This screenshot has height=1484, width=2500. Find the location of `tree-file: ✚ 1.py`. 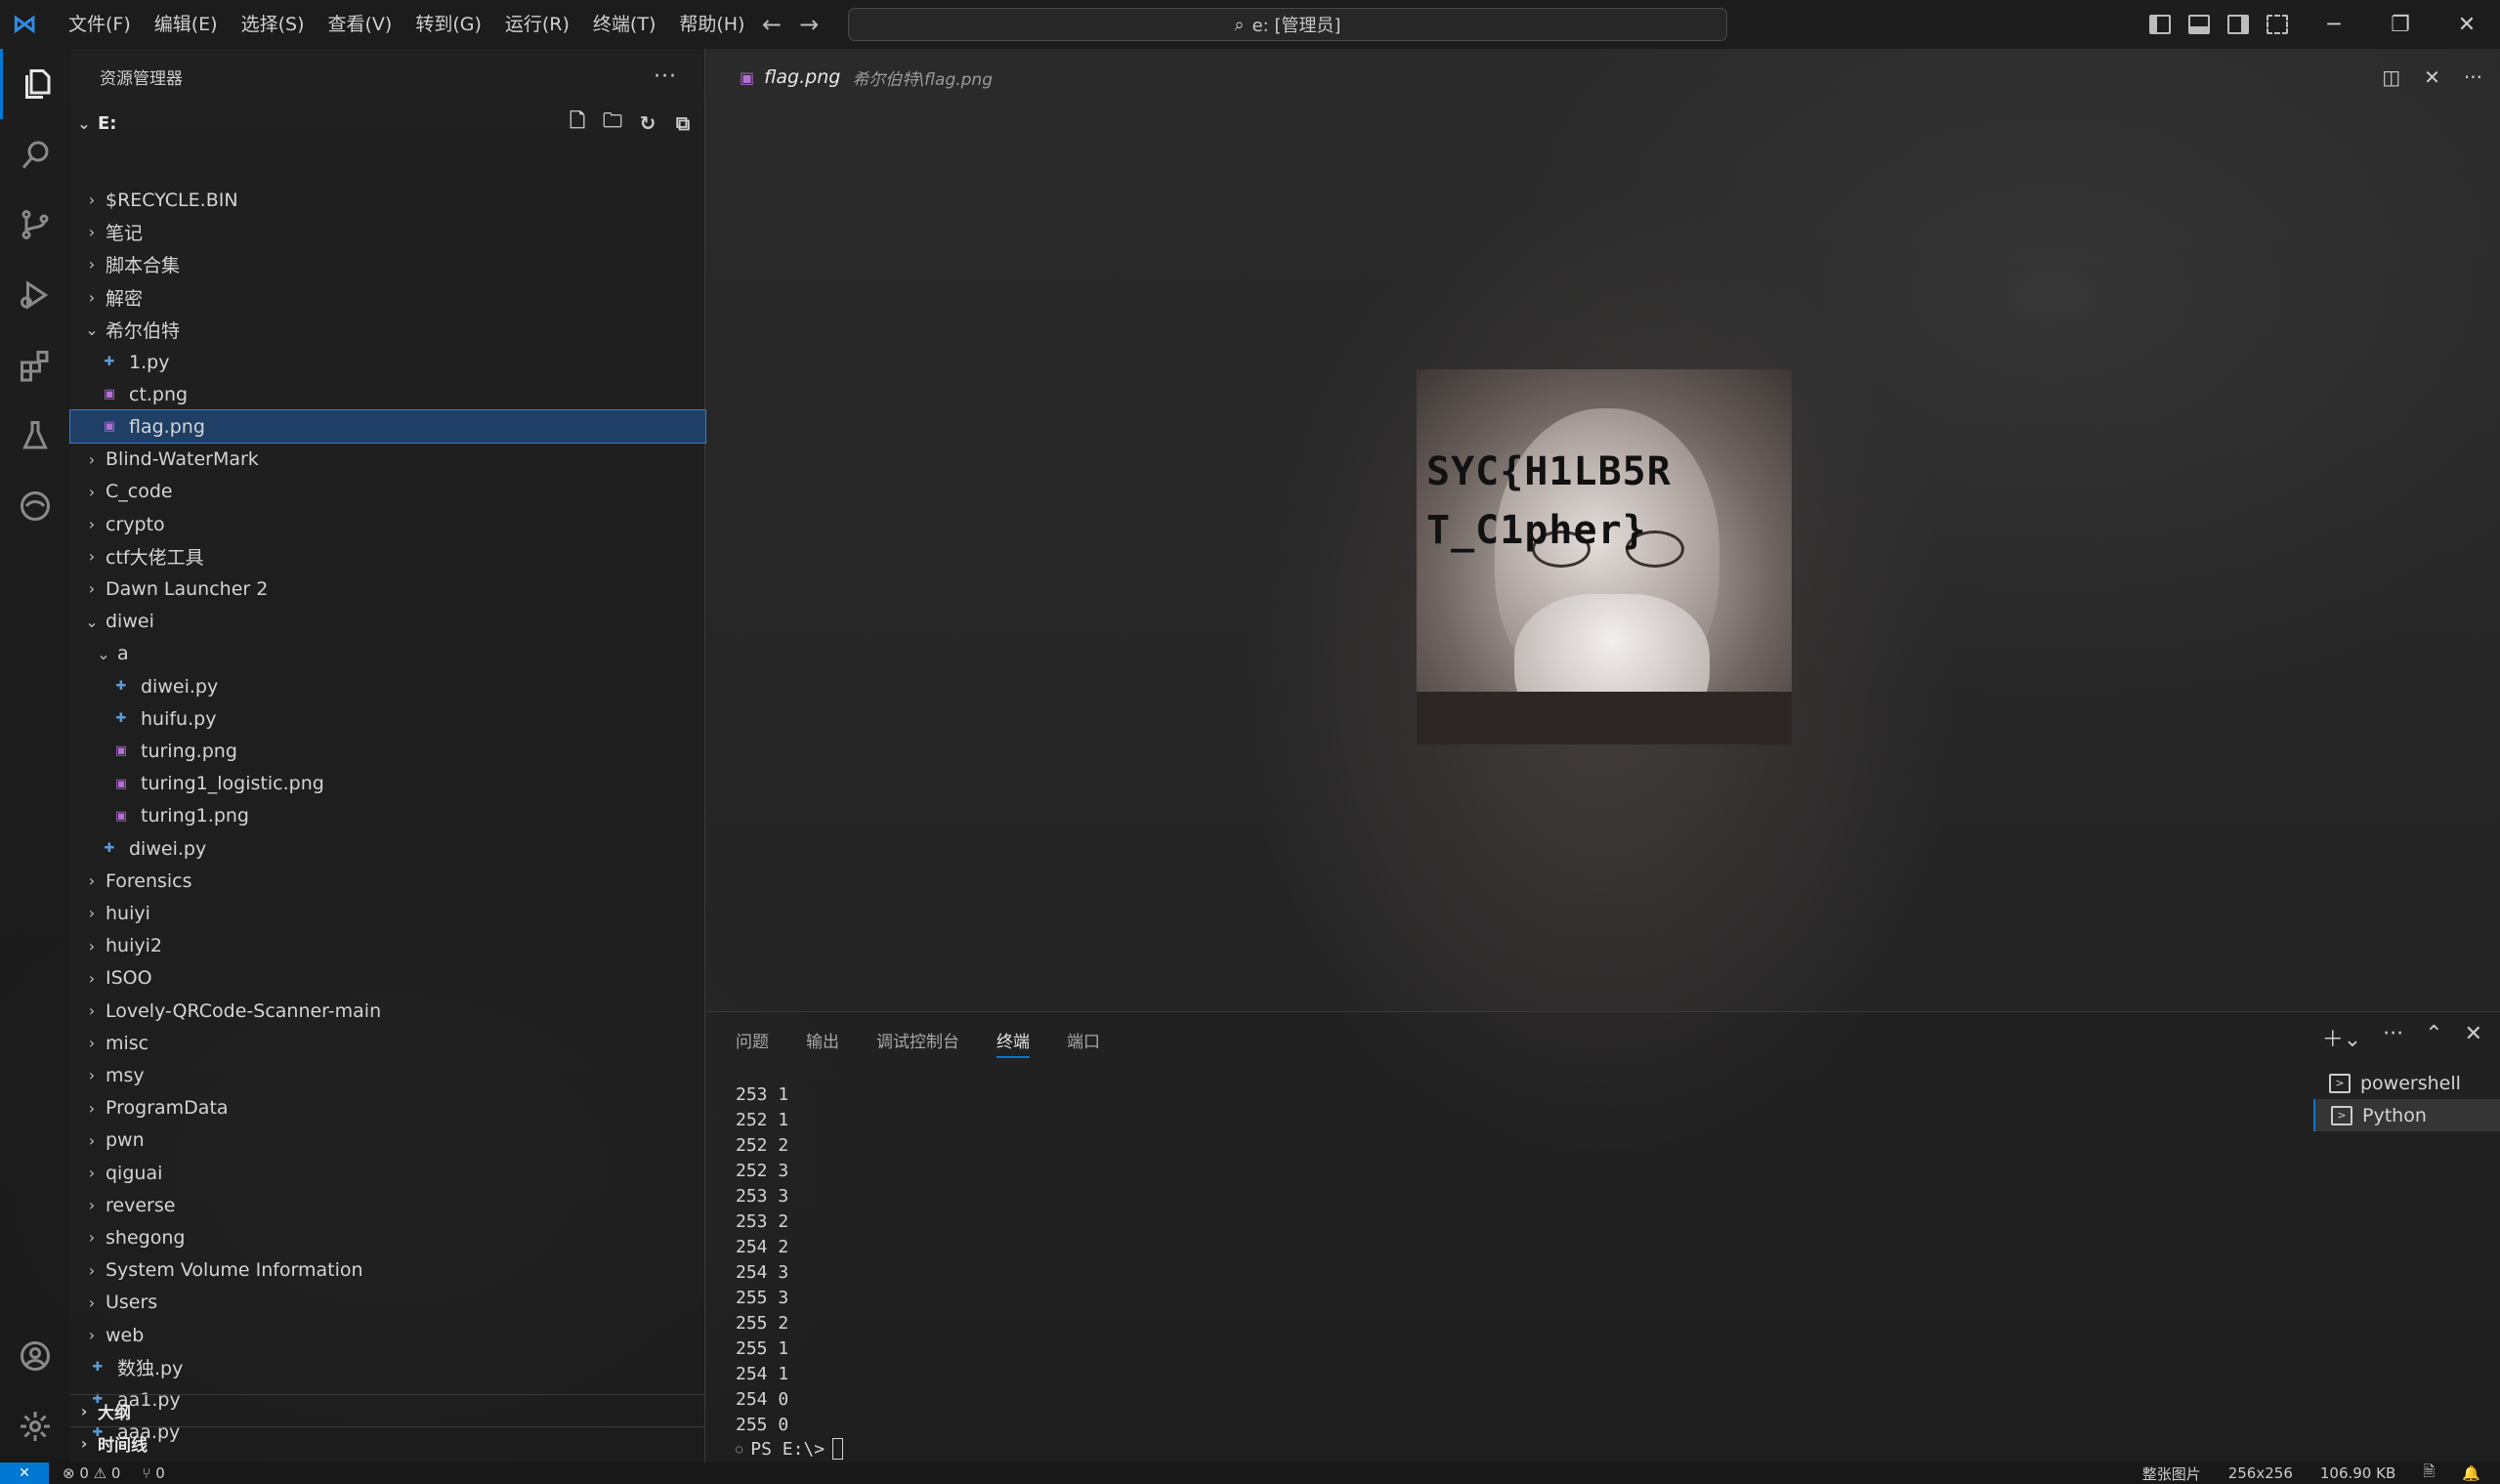

tree-file: ✚ 1.py is located at coordinates (388, 362).